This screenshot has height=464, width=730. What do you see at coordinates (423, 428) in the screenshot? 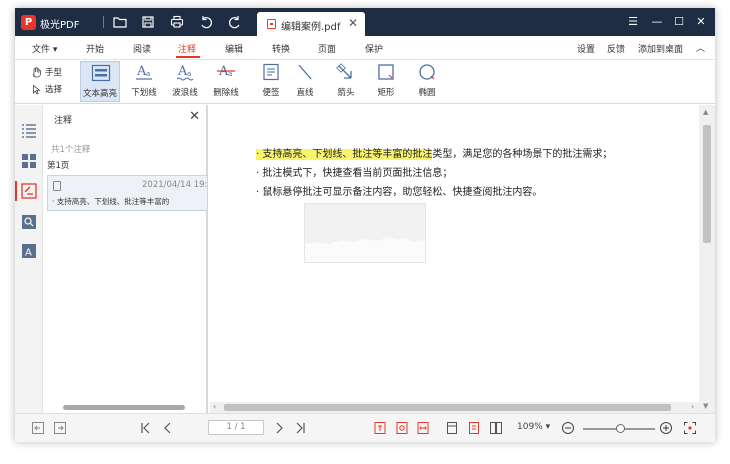
I see `fit-width-icon` at bounding box center [423, 428].